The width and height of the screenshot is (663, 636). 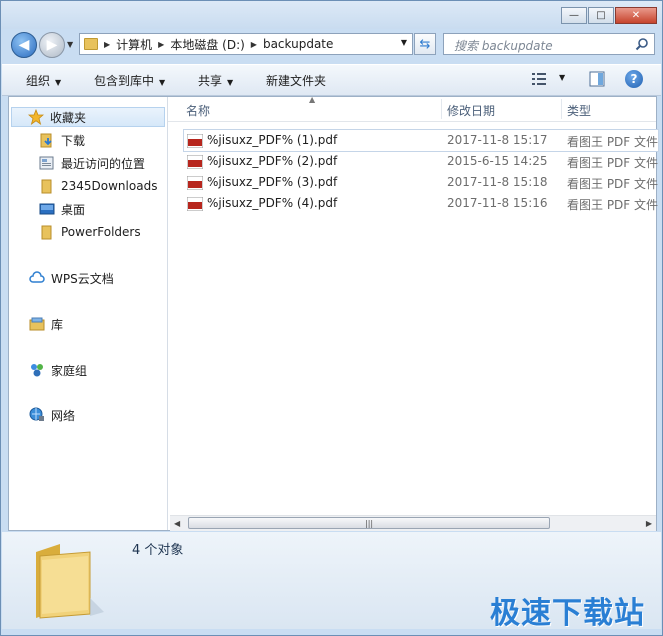 What do you see at coordinates (298, 44) in the screenshot?
I see `breadcrumb-backupdate: backupdate` at bounding box center [298, 44].